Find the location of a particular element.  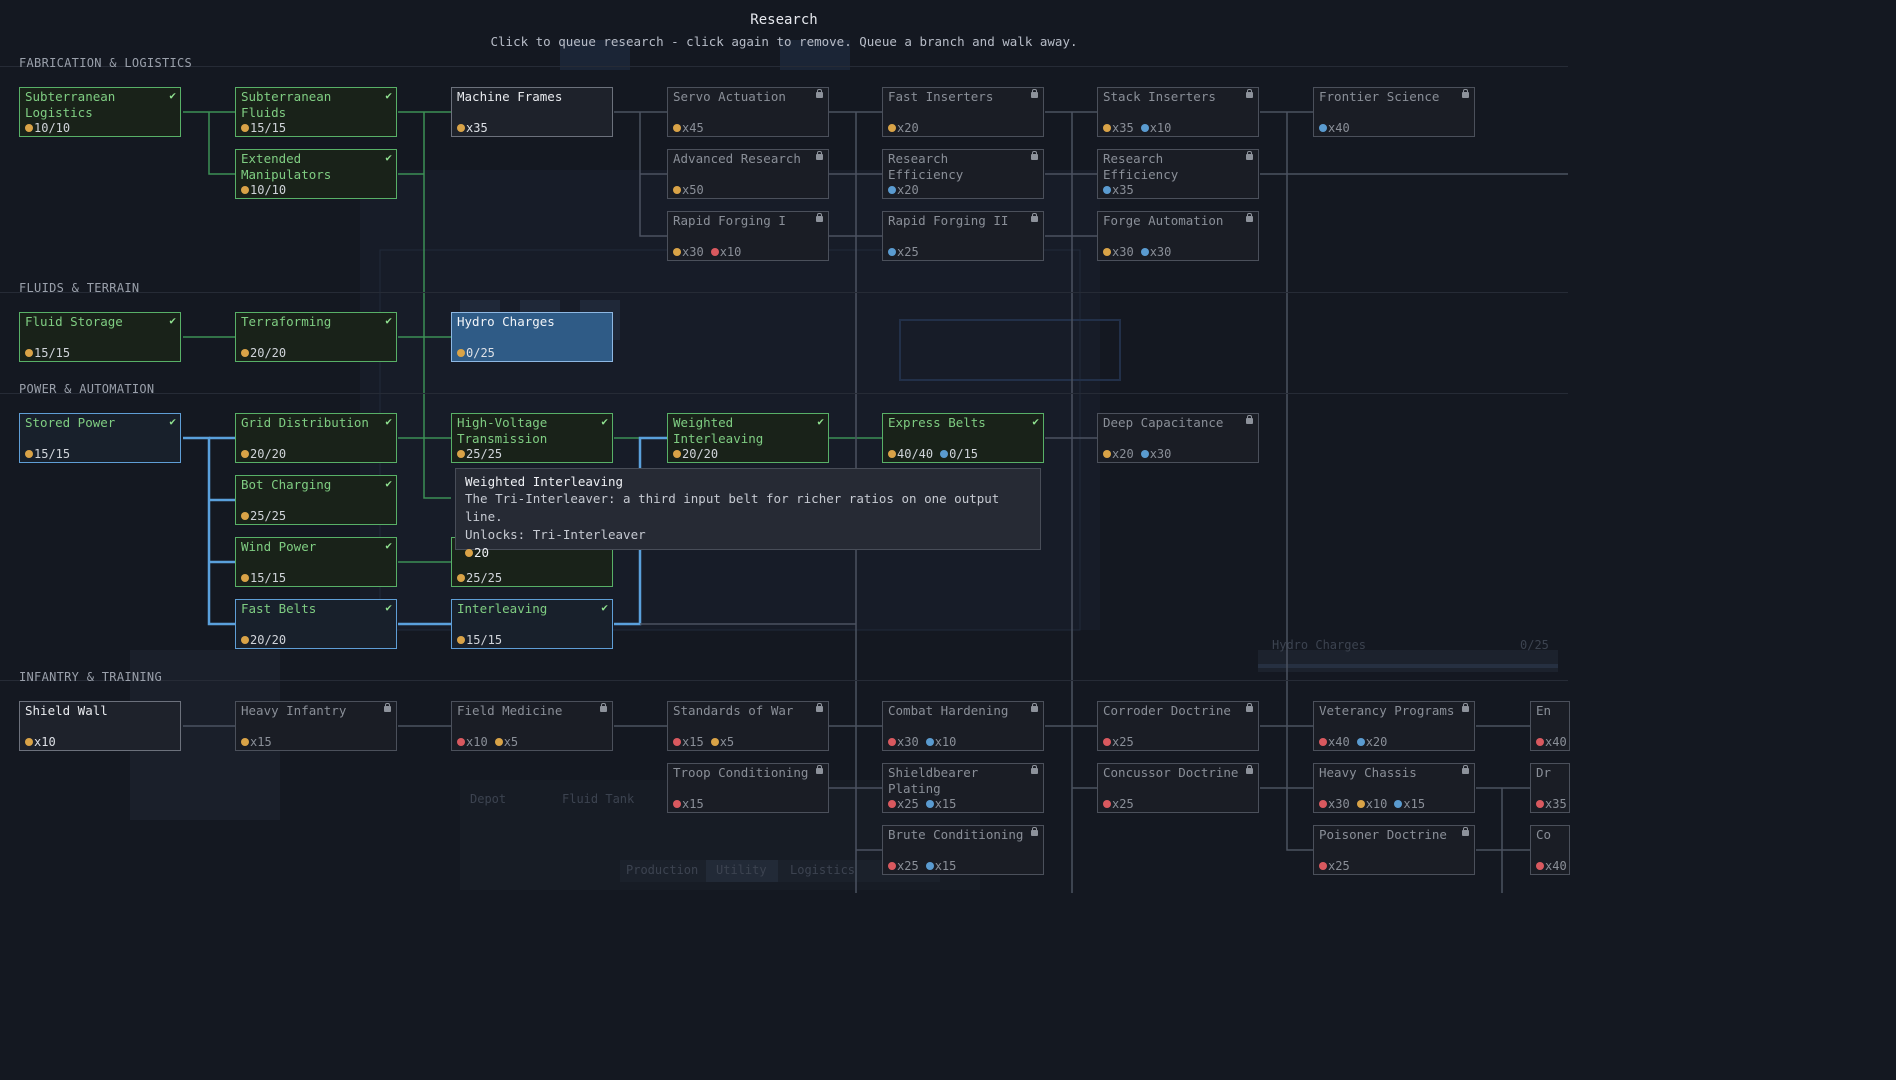

research-node-cost: x30 x10 is located at coordinates (710, 252).